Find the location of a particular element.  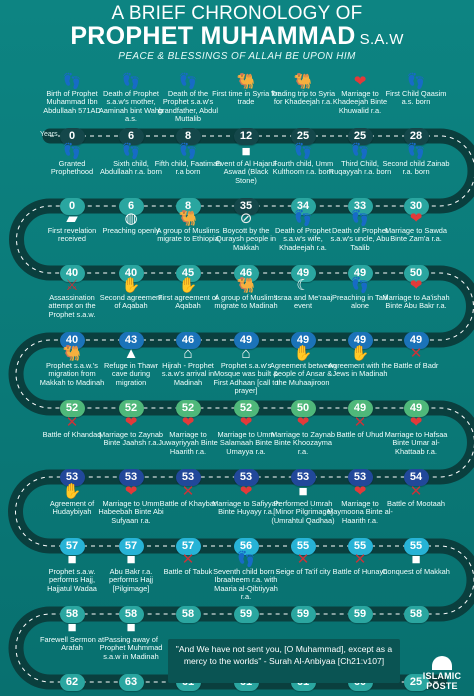

event-label: First revelation received is located at coordinates (72, 235).